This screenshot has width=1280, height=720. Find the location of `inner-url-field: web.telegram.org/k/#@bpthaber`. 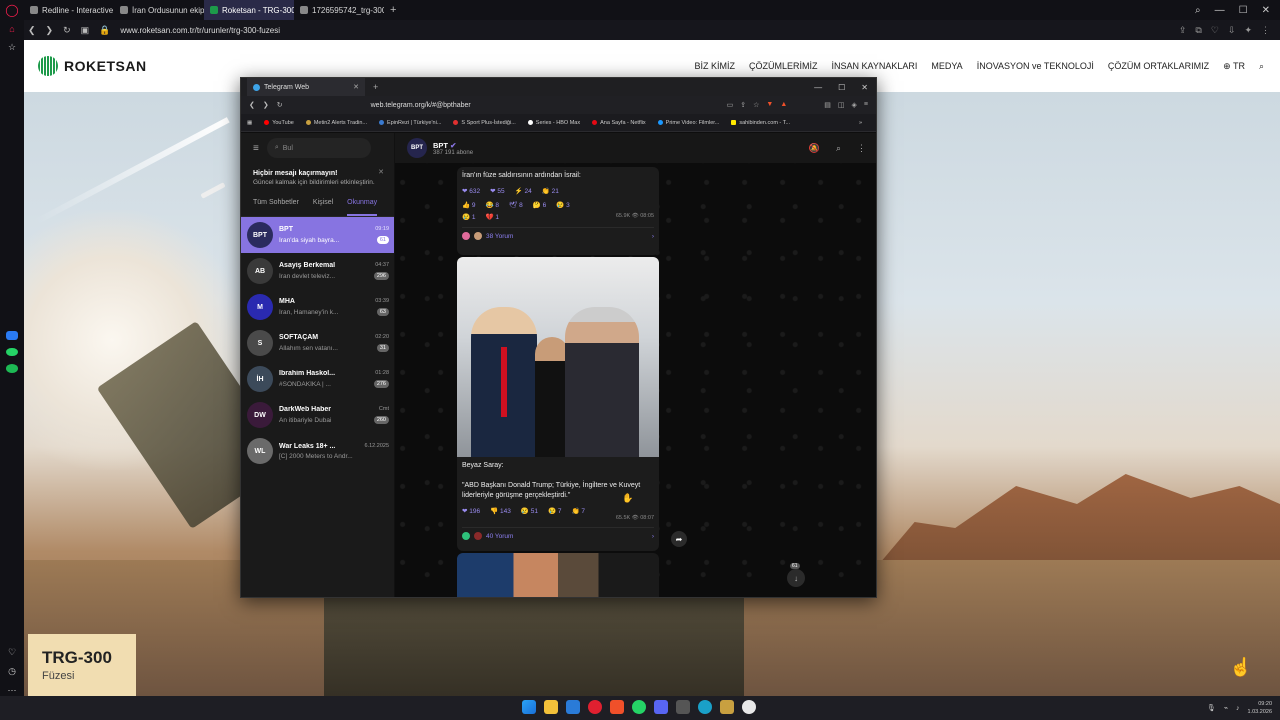

inner-url-field: web.telegram.org/k/#@bpthaber is located at coordinates (421, 105).